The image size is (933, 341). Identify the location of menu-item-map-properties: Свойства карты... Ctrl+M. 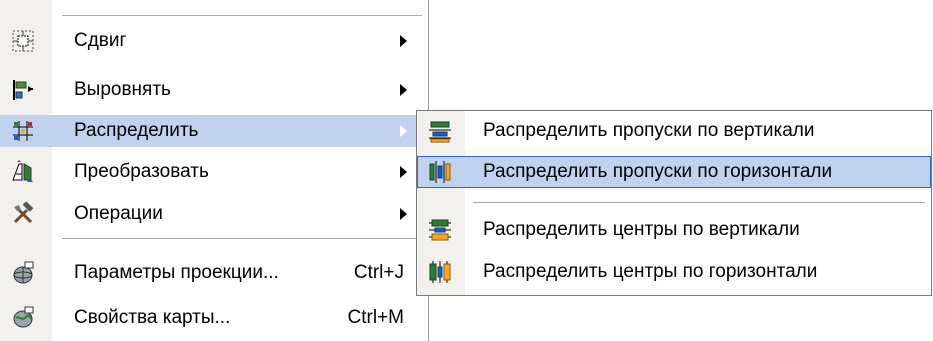
(214, 318).